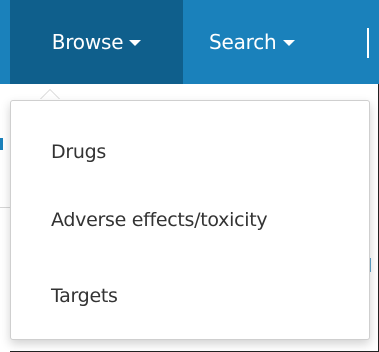 This screenshot has height=352, width=379. I want to click on background-fragment, so click(1, 144).